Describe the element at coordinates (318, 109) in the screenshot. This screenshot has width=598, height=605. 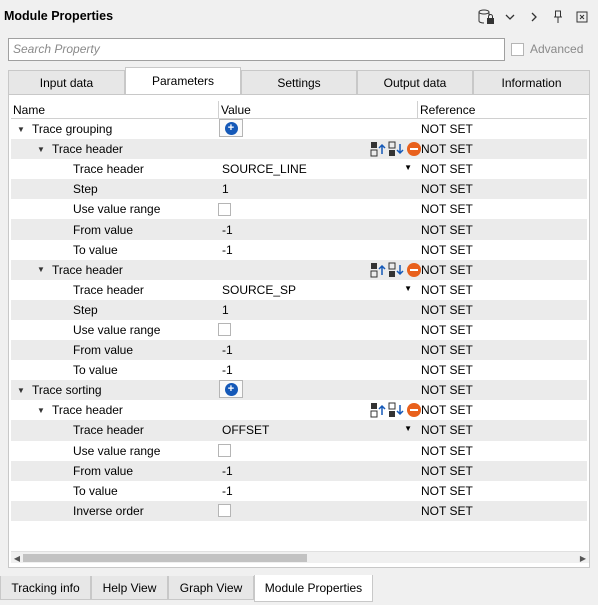
I see `column-header-value: Value` at that location.